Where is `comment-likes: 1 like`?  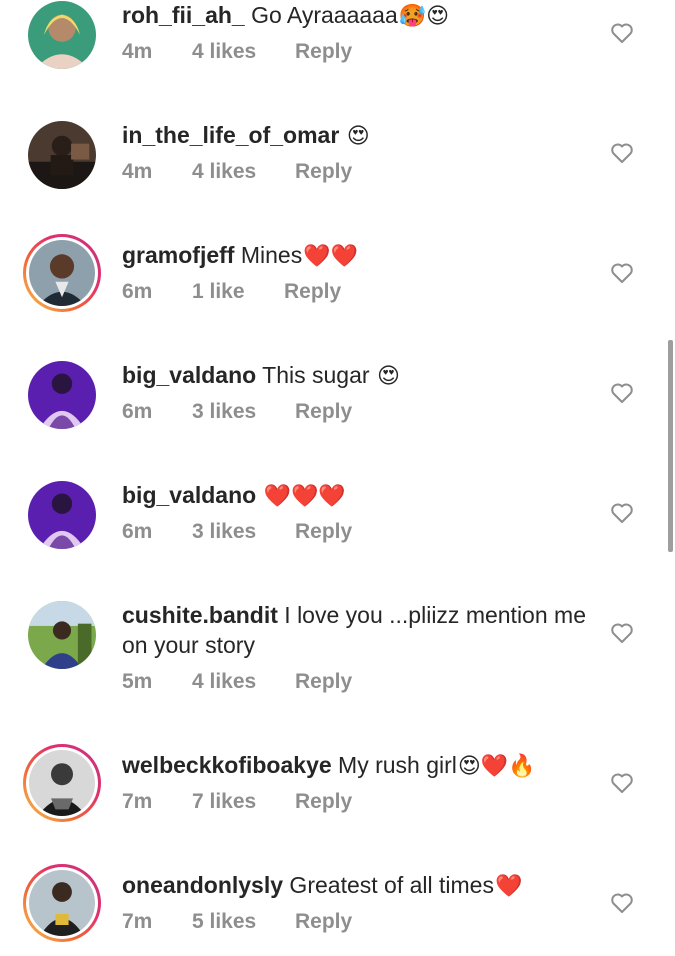 comment-likes: 1 like is located at coordinates (238, 292).